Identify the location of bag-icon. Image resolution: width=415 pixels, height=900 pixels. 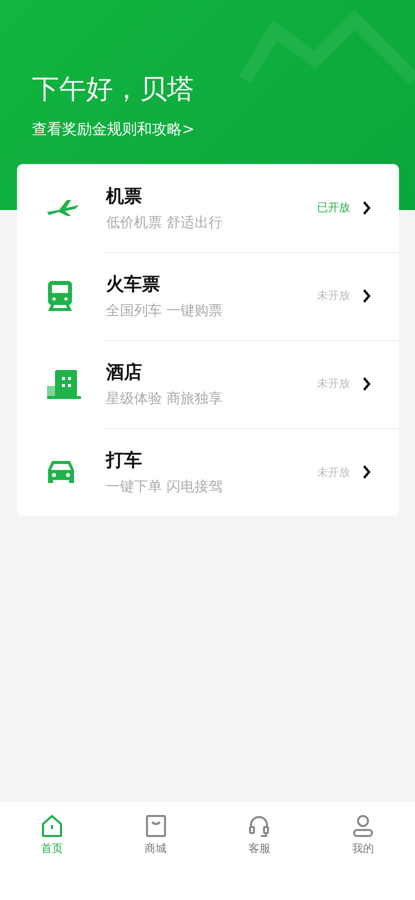
(156, 826).